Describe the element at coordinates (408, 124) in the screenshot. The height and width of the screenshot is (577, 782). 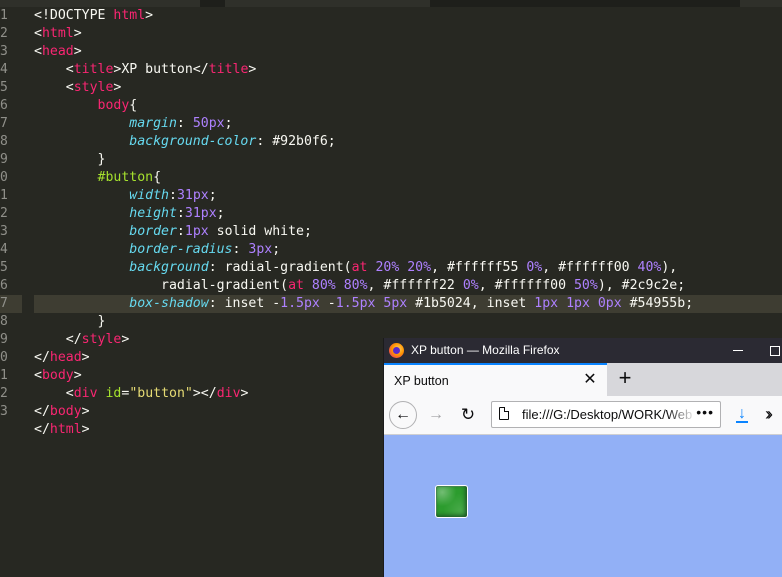
I see `code-line: margin: 50px;` at that location.